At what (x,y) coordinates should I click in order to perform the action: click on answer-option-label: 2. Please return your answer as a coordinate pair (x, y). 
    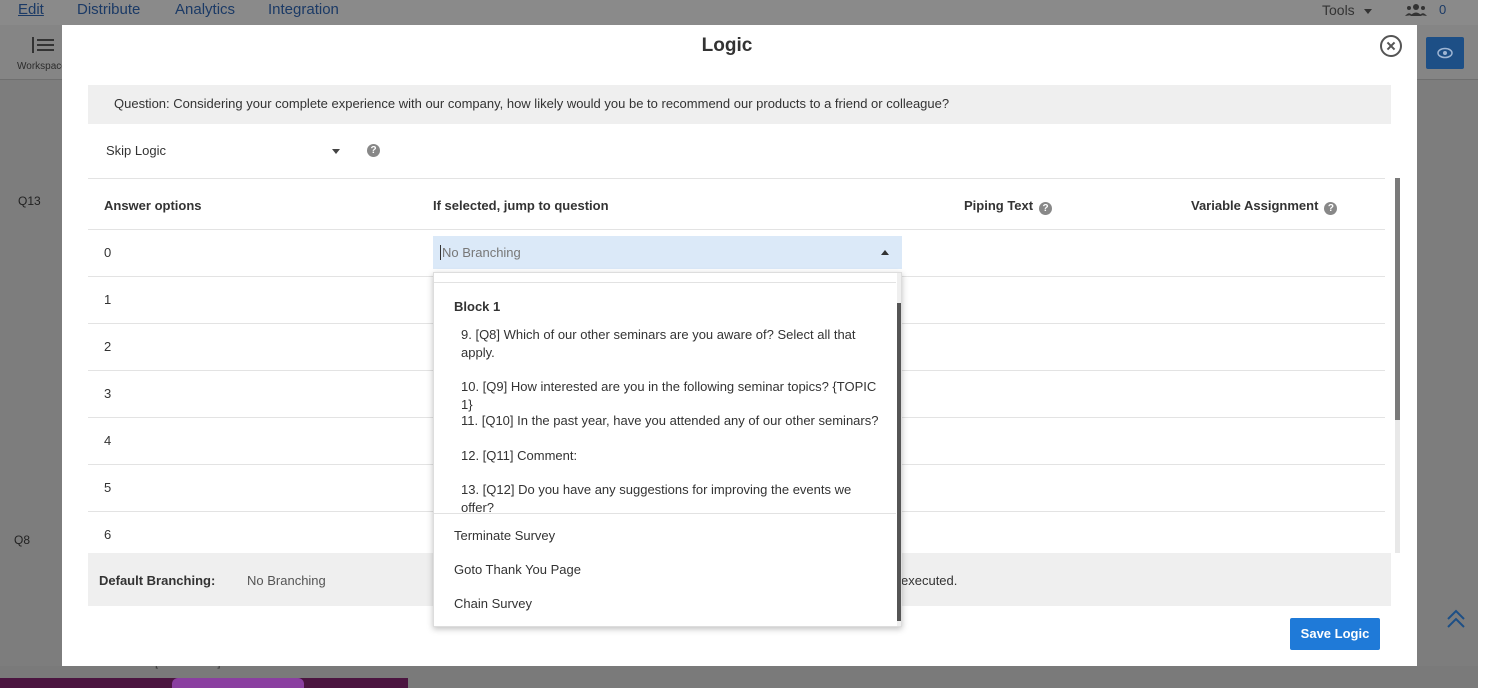
    Looking at the image, I should click on (108, 346).